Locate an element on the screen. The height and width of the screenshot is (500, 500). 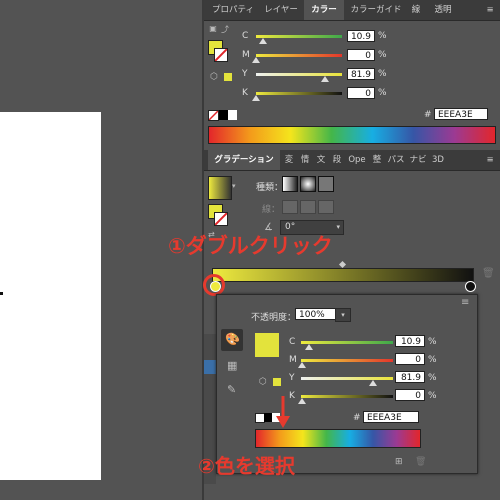
yellow-value-field: 81.9 is located at coordinates (361, 74).